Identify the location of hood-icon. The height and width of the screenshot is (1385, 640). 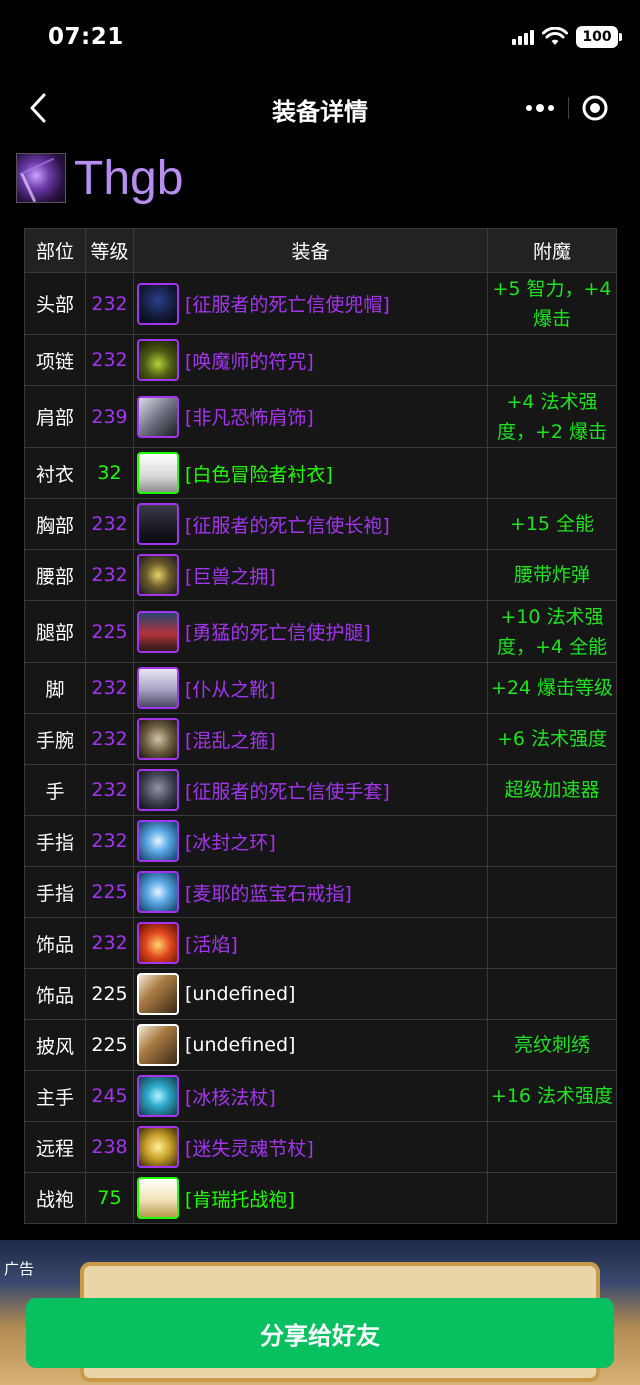
(158, 303).